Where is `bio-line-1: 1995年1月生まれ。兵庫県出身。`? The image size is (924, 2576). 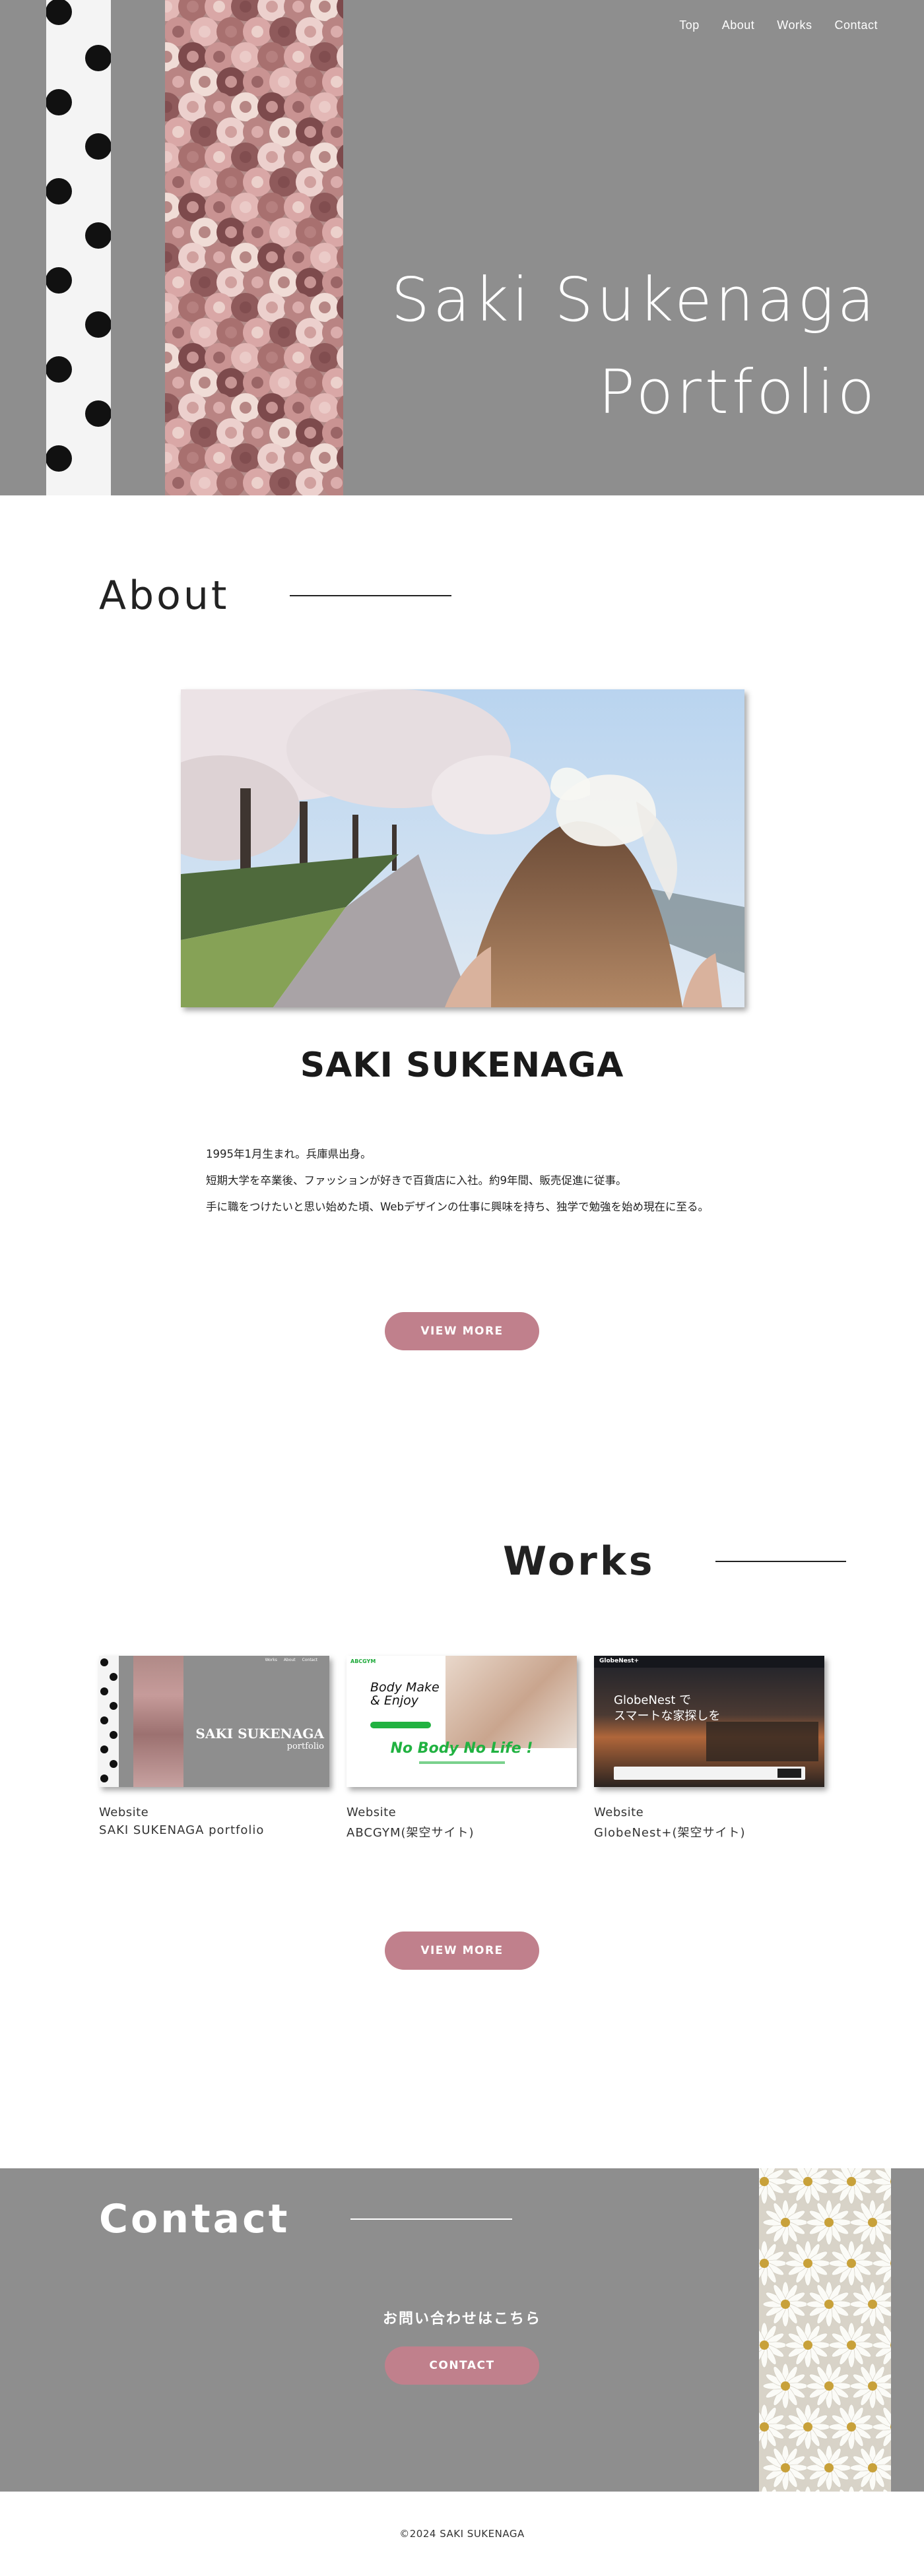 bio-line-1: 1995年1月生まれ。兵庫県出身。 is located at coordinates (289, 1154).